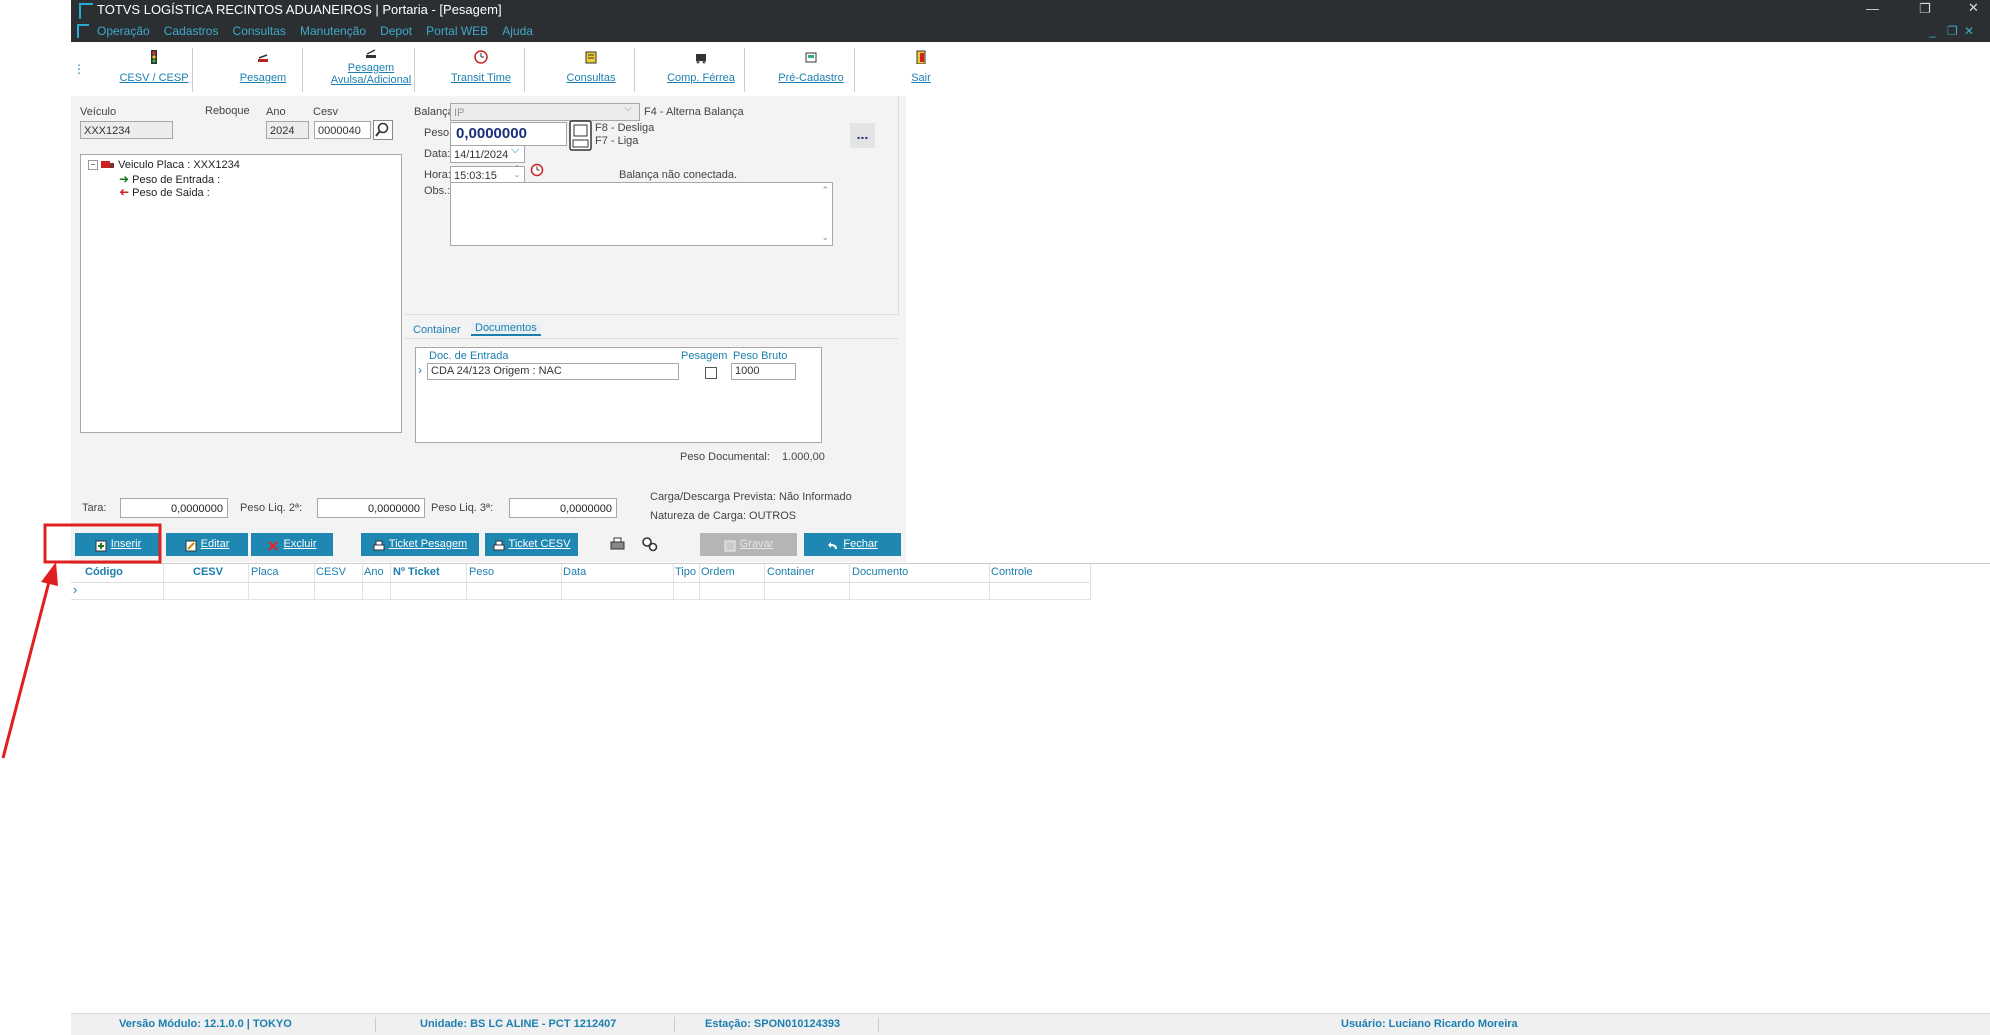 The height and width of the screenshot is (1035, 1990). I want to click on col-data: Data, so click(574, 572).